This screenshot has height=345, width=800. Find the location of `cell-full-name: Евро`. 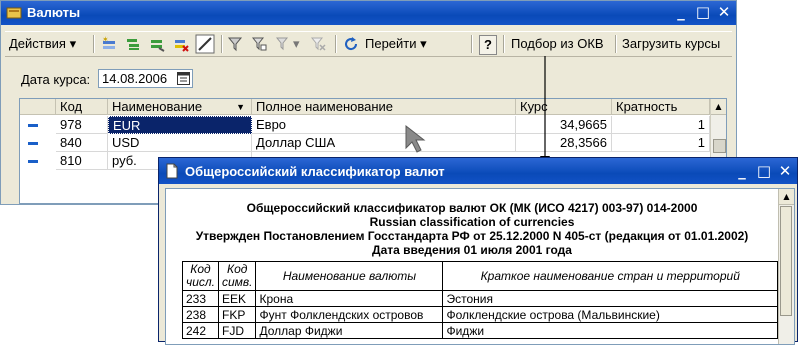

cell-full-name: Евро is located at coordinates (384, 125).